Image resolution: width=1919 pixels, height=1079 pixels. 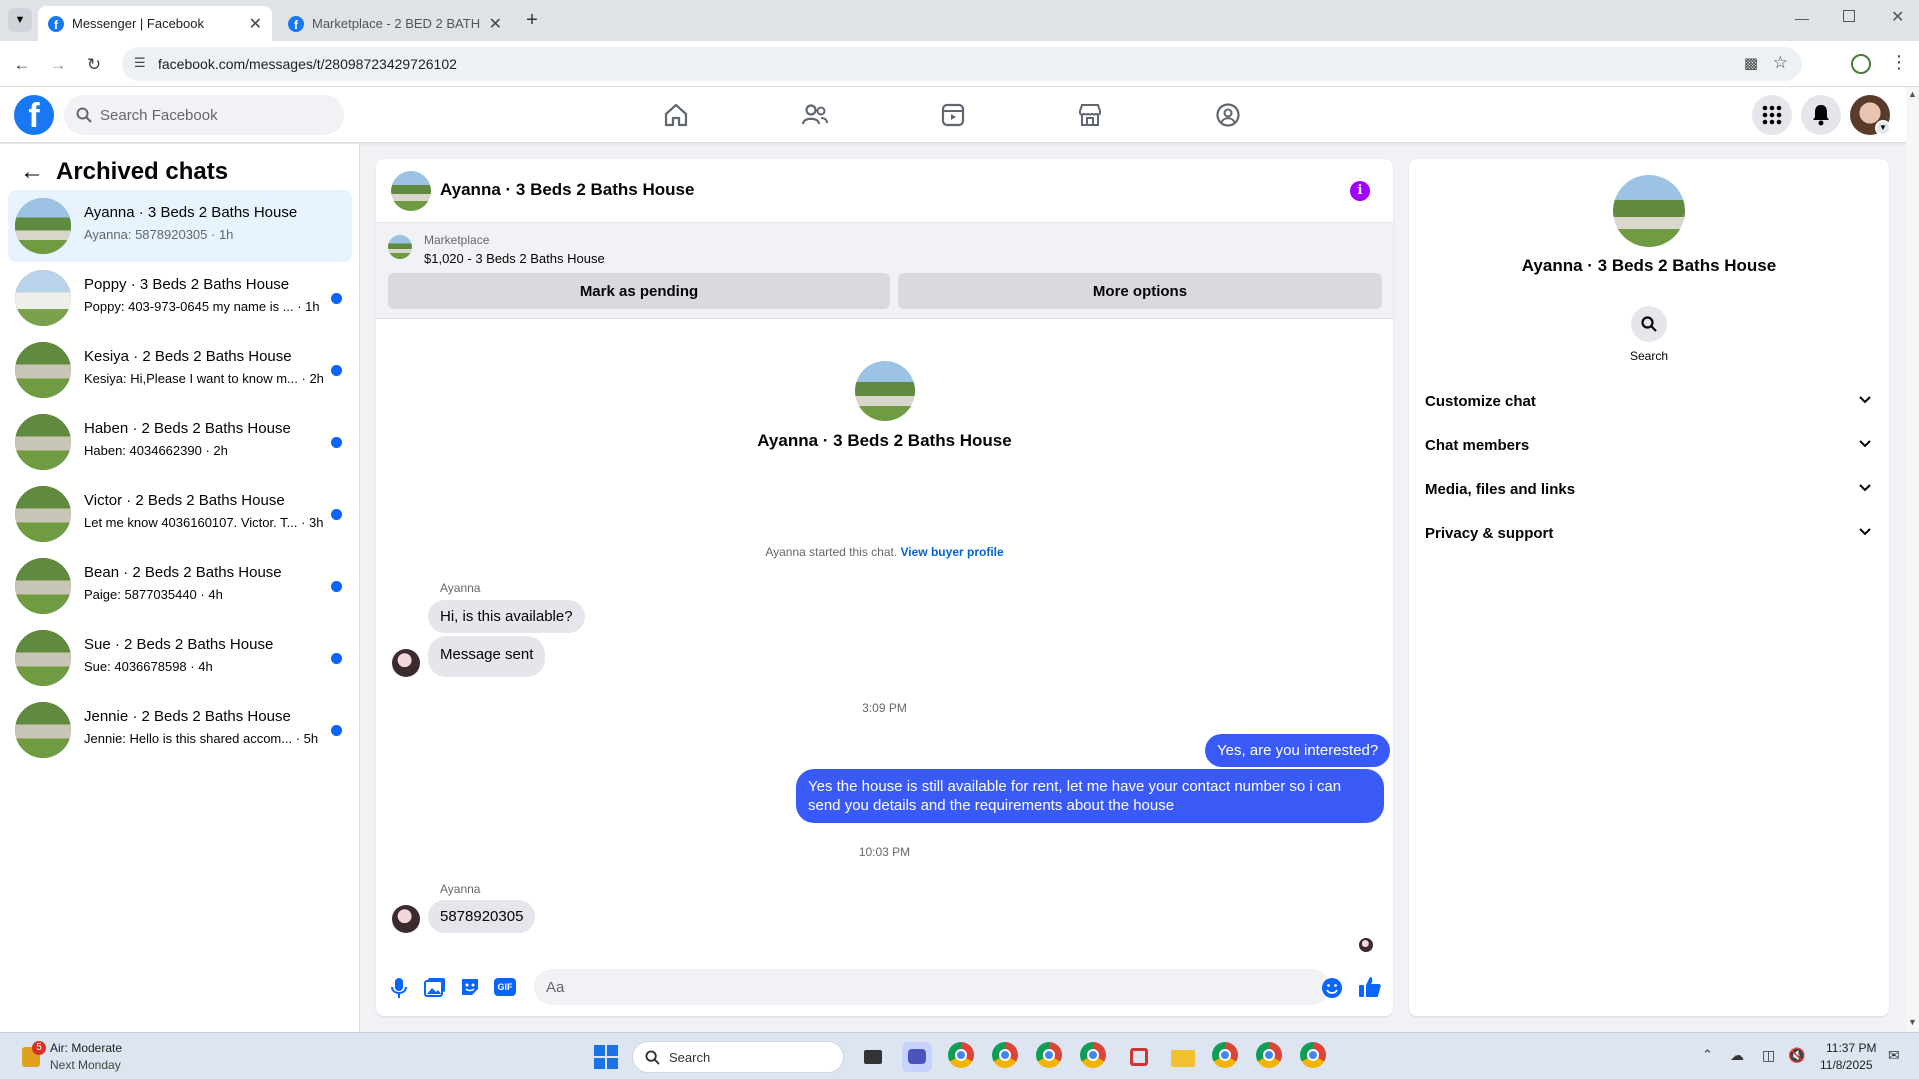 What do you see at coordinates (676, 115) in the screenshot?
I see `home-icon` at bounding box center [676, 115].